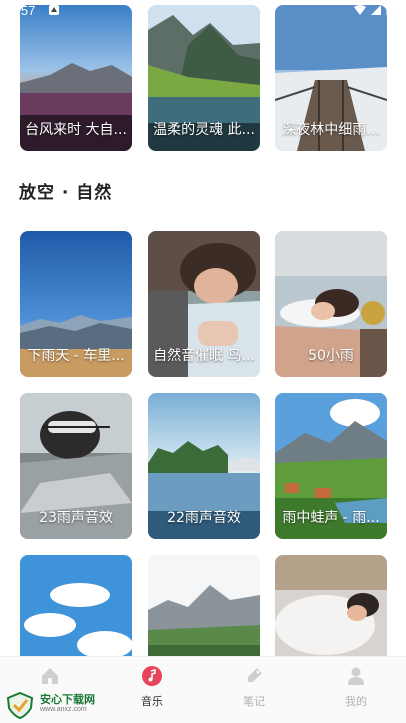 The image size is (406, 723). Describe the element at coordinates (204, 466) in the screenshot. I see `sound-card: 22雨声音效` at that location.